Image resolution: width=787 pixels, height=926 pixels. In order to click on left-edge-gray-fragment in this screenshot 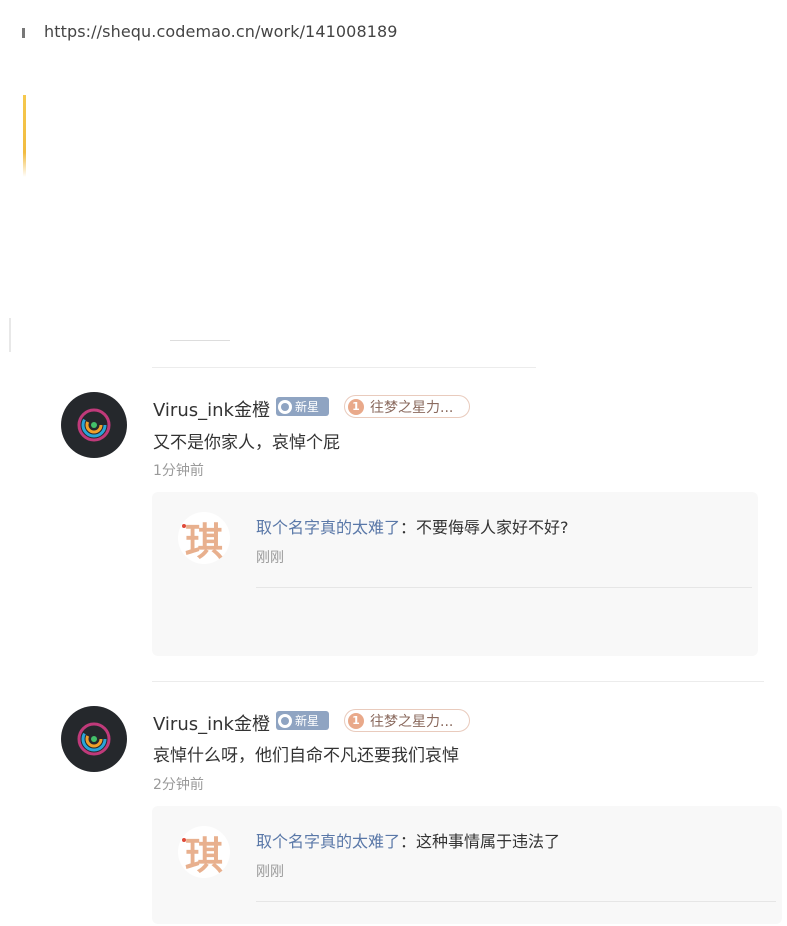, I will do `click(10, 335)`.